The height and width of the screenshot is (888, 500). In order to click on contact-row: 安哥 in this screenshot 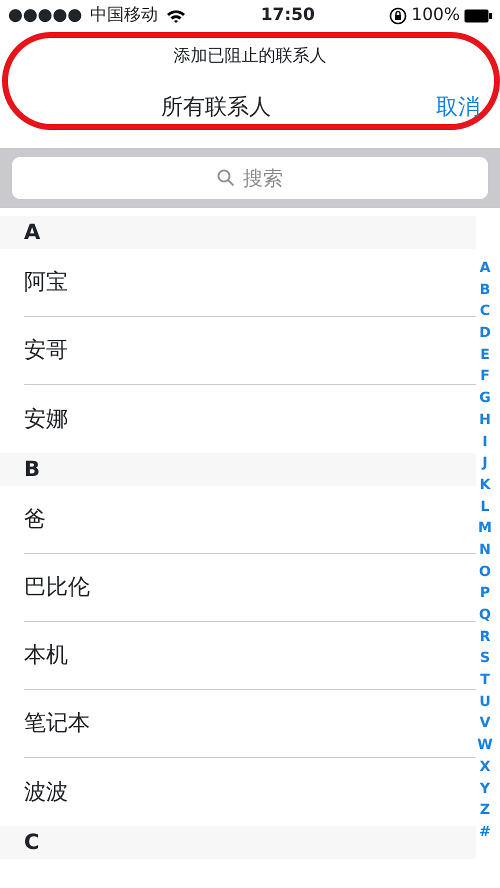, I will do `click(238, 351)`.